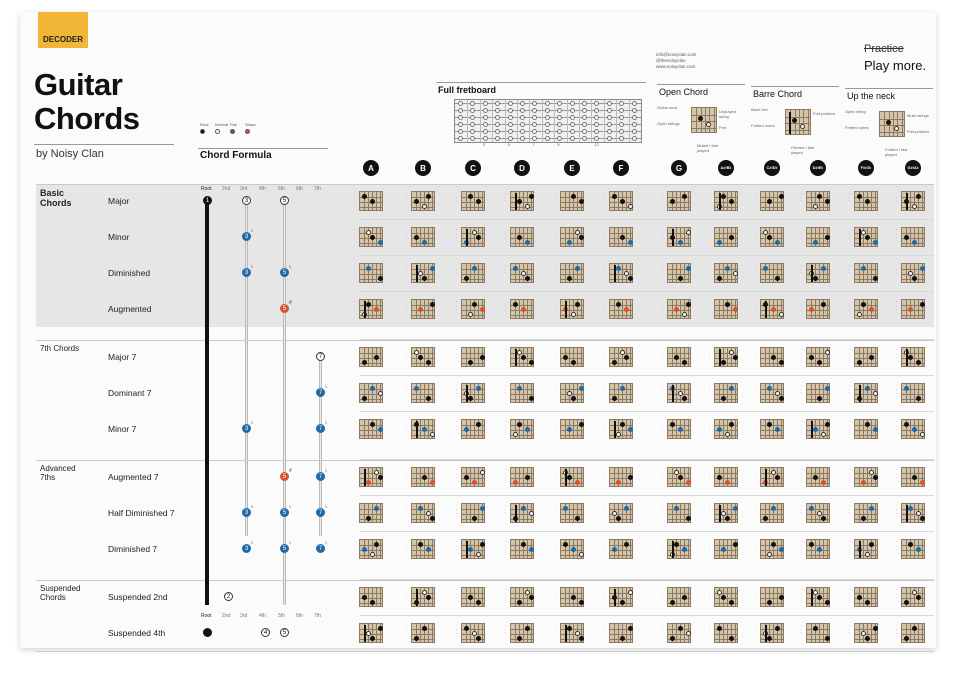 This screenshot has width=960, height=673. What do you see at coordinates (232, 131) in the screenshot?
I see `legend-dot` at bounding box center [232, 131].